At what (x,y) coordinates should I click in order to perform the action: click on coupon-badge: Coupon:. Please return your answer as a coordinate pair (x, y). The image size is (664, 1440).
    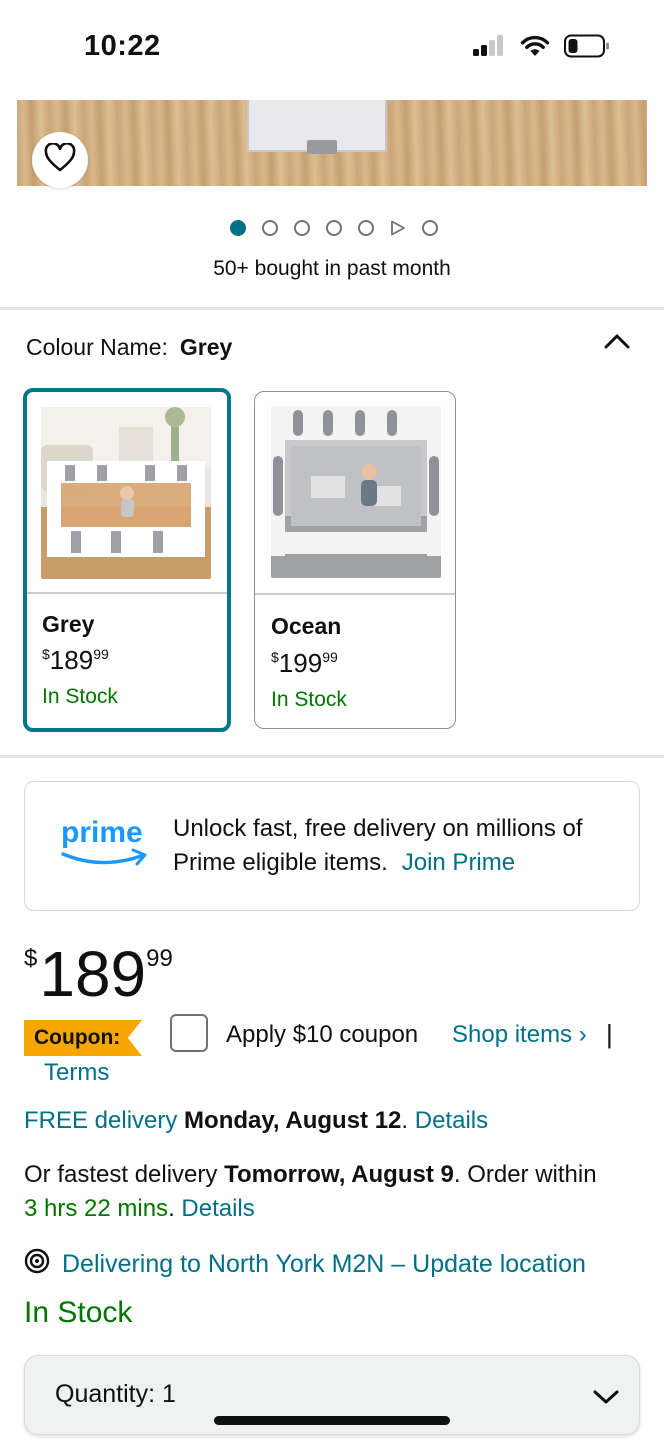
    Looking at the image, I should click on (83, 1038).